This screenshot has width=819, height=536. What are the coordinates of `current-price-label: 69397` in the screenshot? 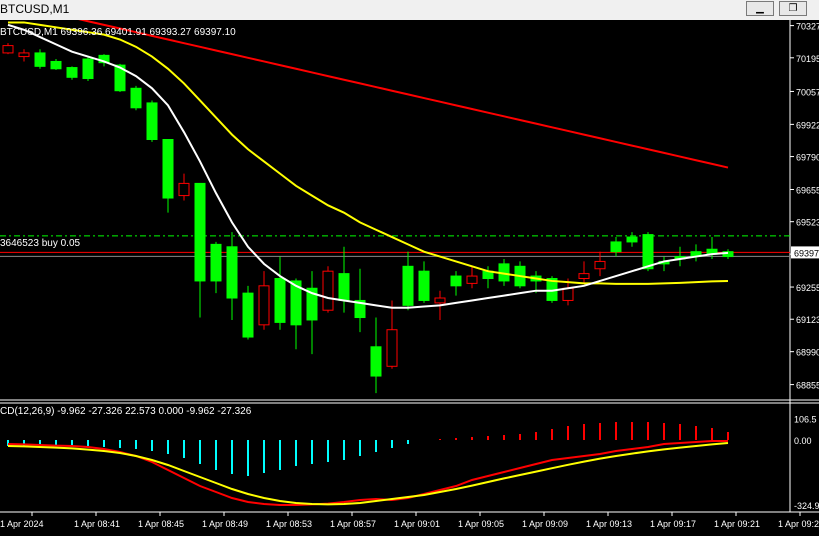 It's located at (806, 253).